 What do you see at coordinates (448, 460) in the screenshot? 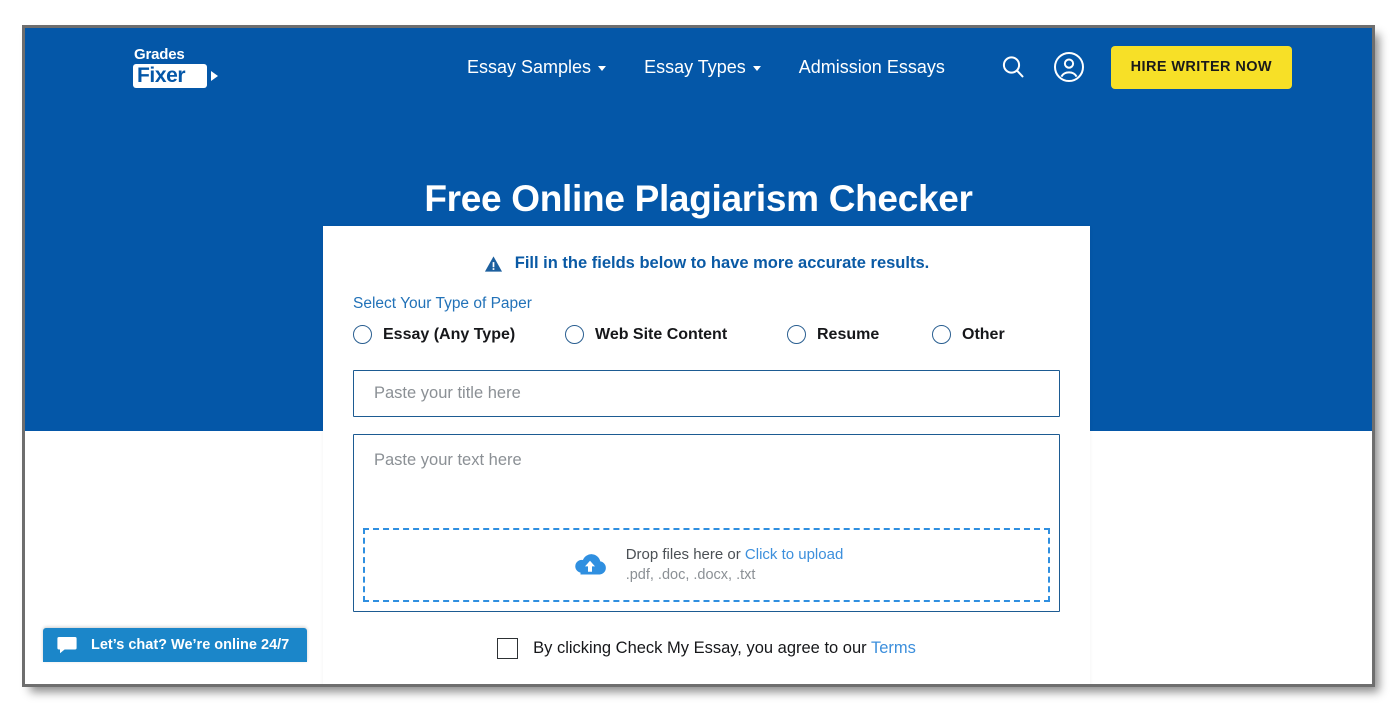
I see `essay-text-placeholder: Paste your text here` at bounding box center [448, 460].